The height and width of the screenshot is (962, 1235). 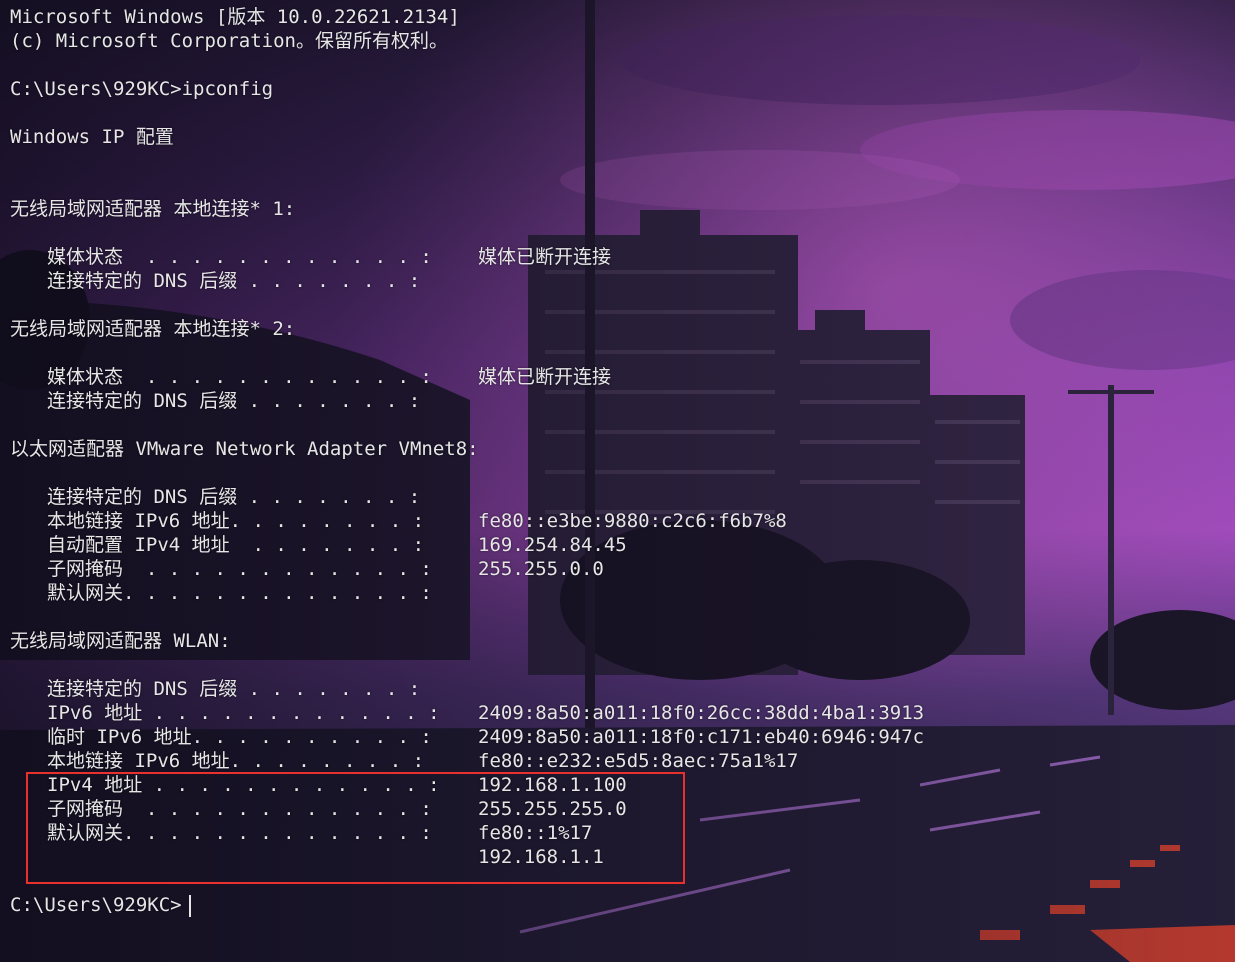 I want to click on highlight-box, so click(x=355, y=828).